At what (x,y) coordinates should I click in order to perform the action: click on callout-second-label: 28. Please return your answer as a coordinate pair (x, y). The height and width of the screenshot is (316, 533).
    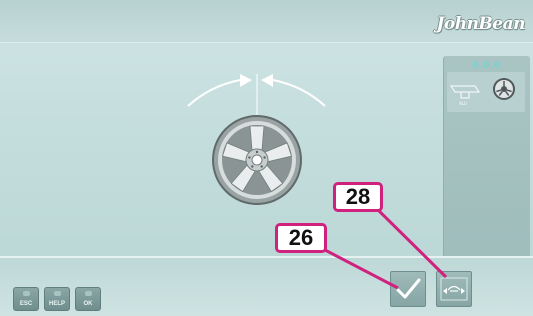
    Looking at the image, I should click on (358, 196).